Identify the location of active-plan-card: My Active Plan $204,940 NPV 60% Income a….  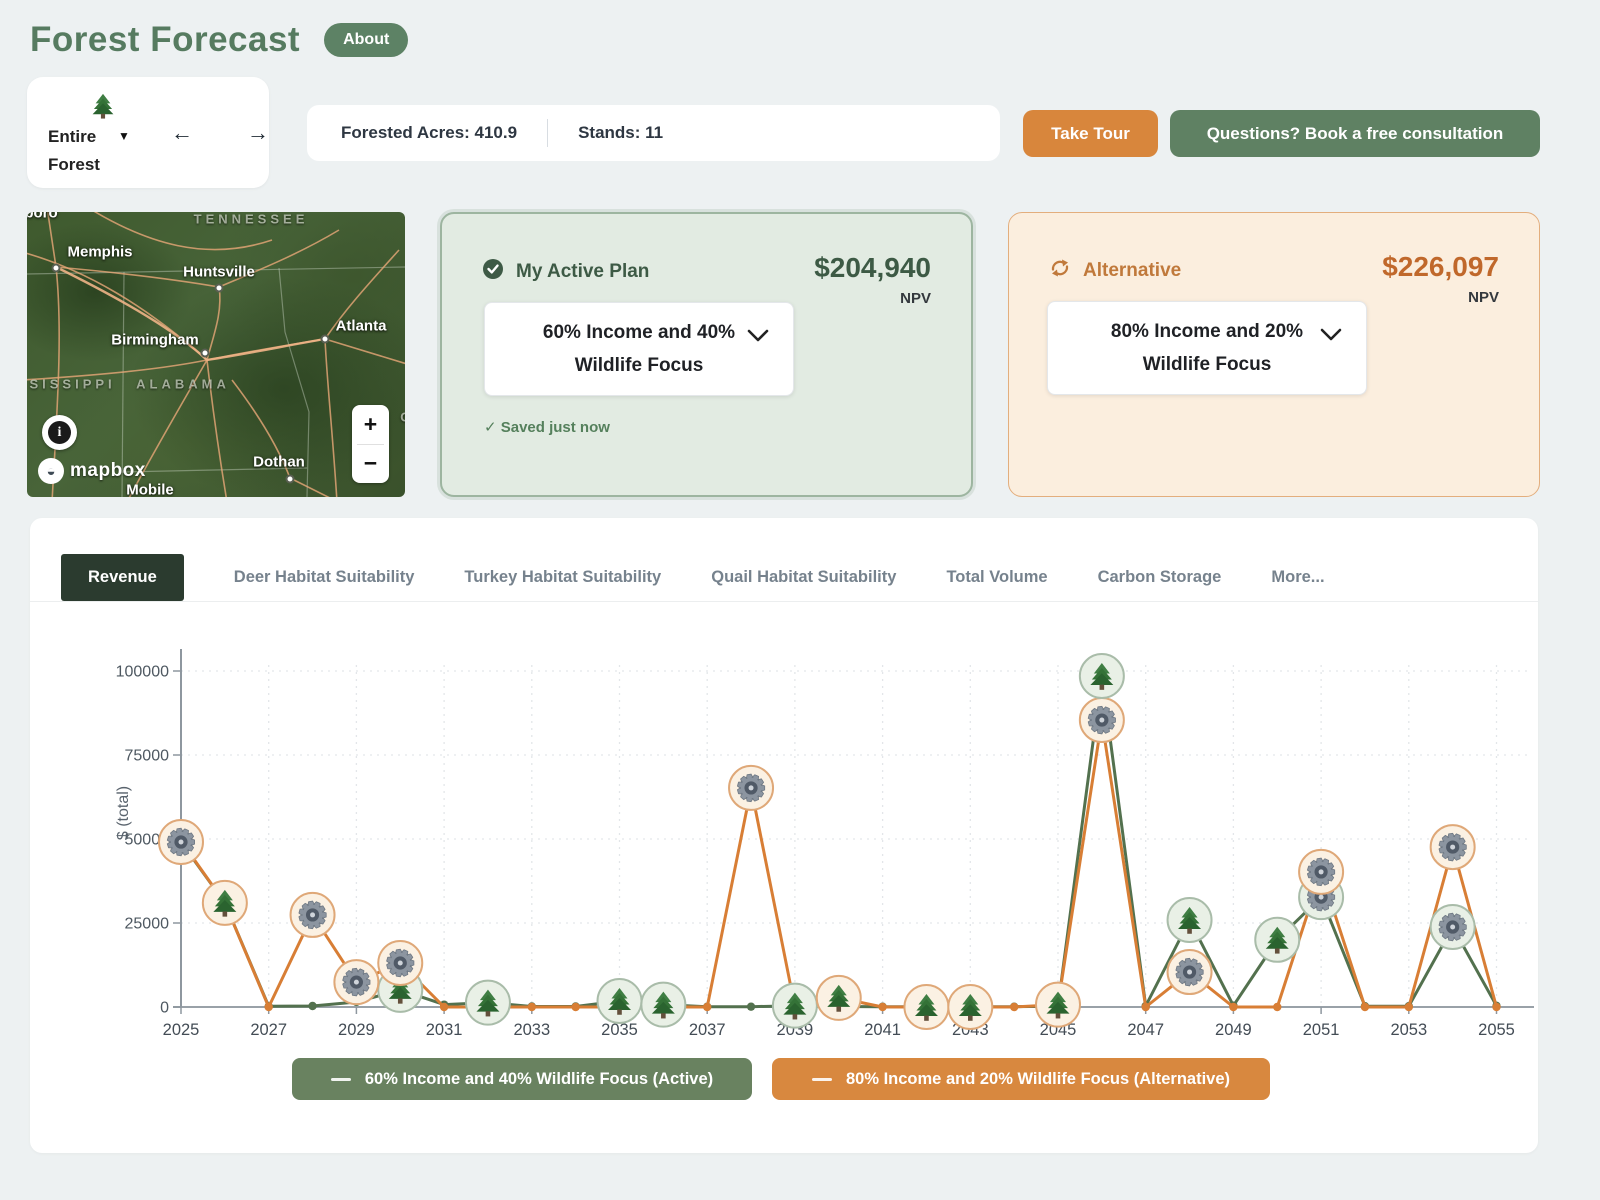
(706, 354).